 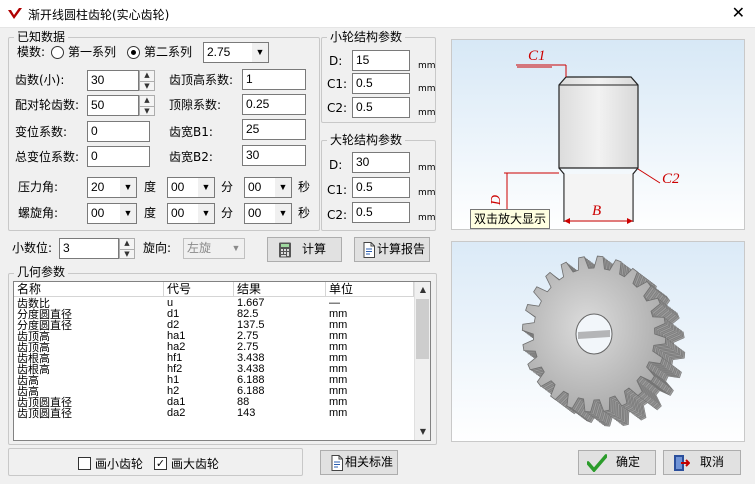 What do you see at coordinates (214, 413) in the screenshot?
I see `table-row: 齿顶圆直径 da2 143 mm` at bounding box center [214, 413].